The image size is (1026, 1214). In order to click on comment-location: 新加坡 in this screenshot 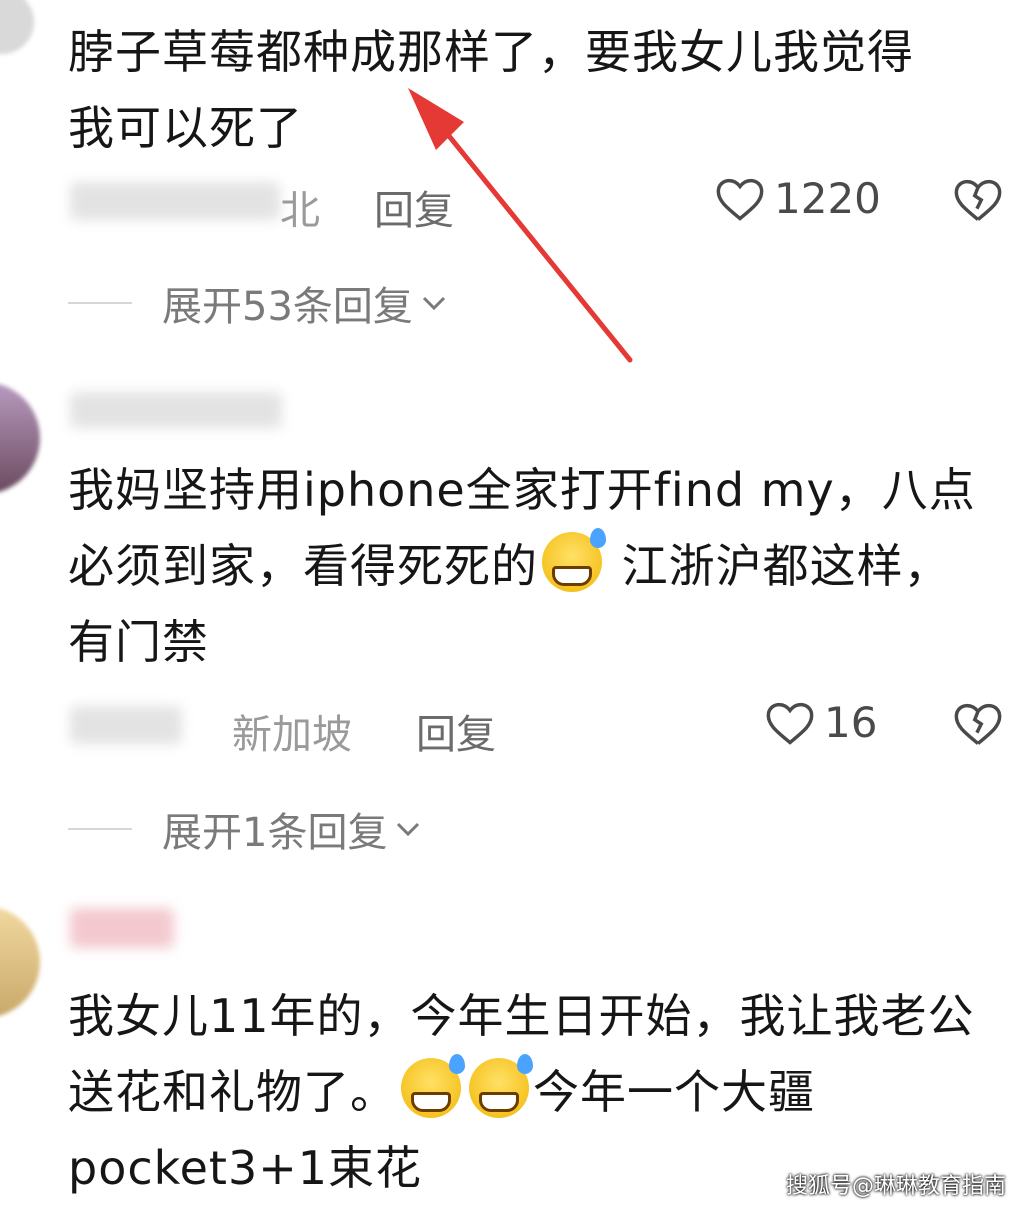, I will do `click(292, 735)`.